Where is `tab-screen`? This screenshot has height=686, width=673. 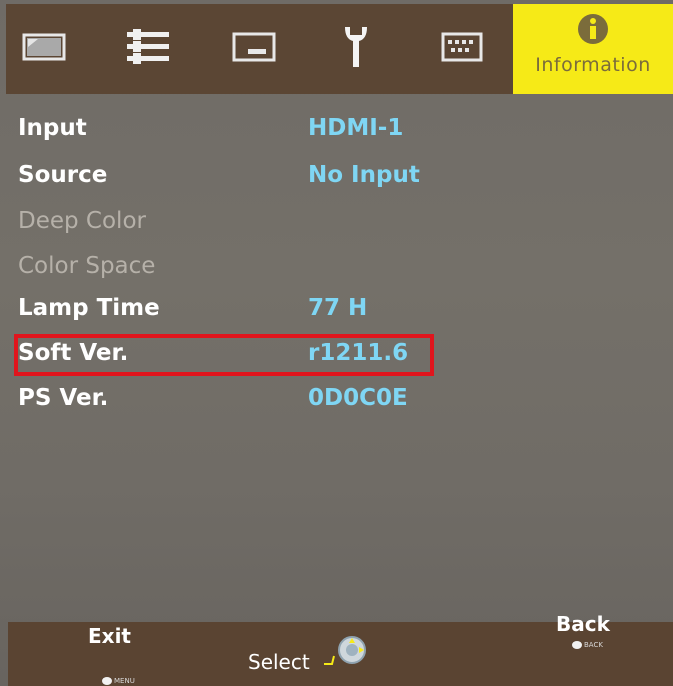 tab-screen is located at coordinates (254, 49).